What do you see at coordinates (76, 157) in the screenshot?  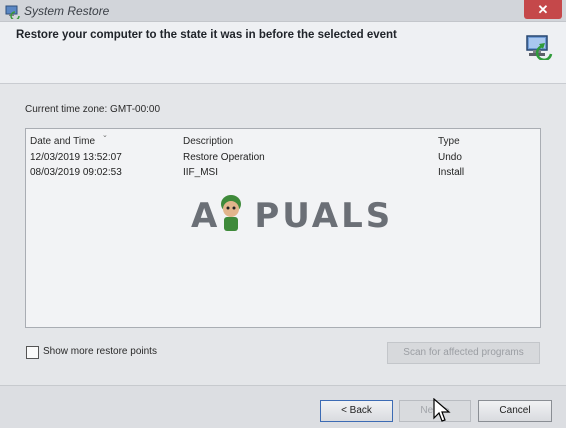 I see `row-date: 12/03/2019 13:52:07` at bounding box center [76, 157].